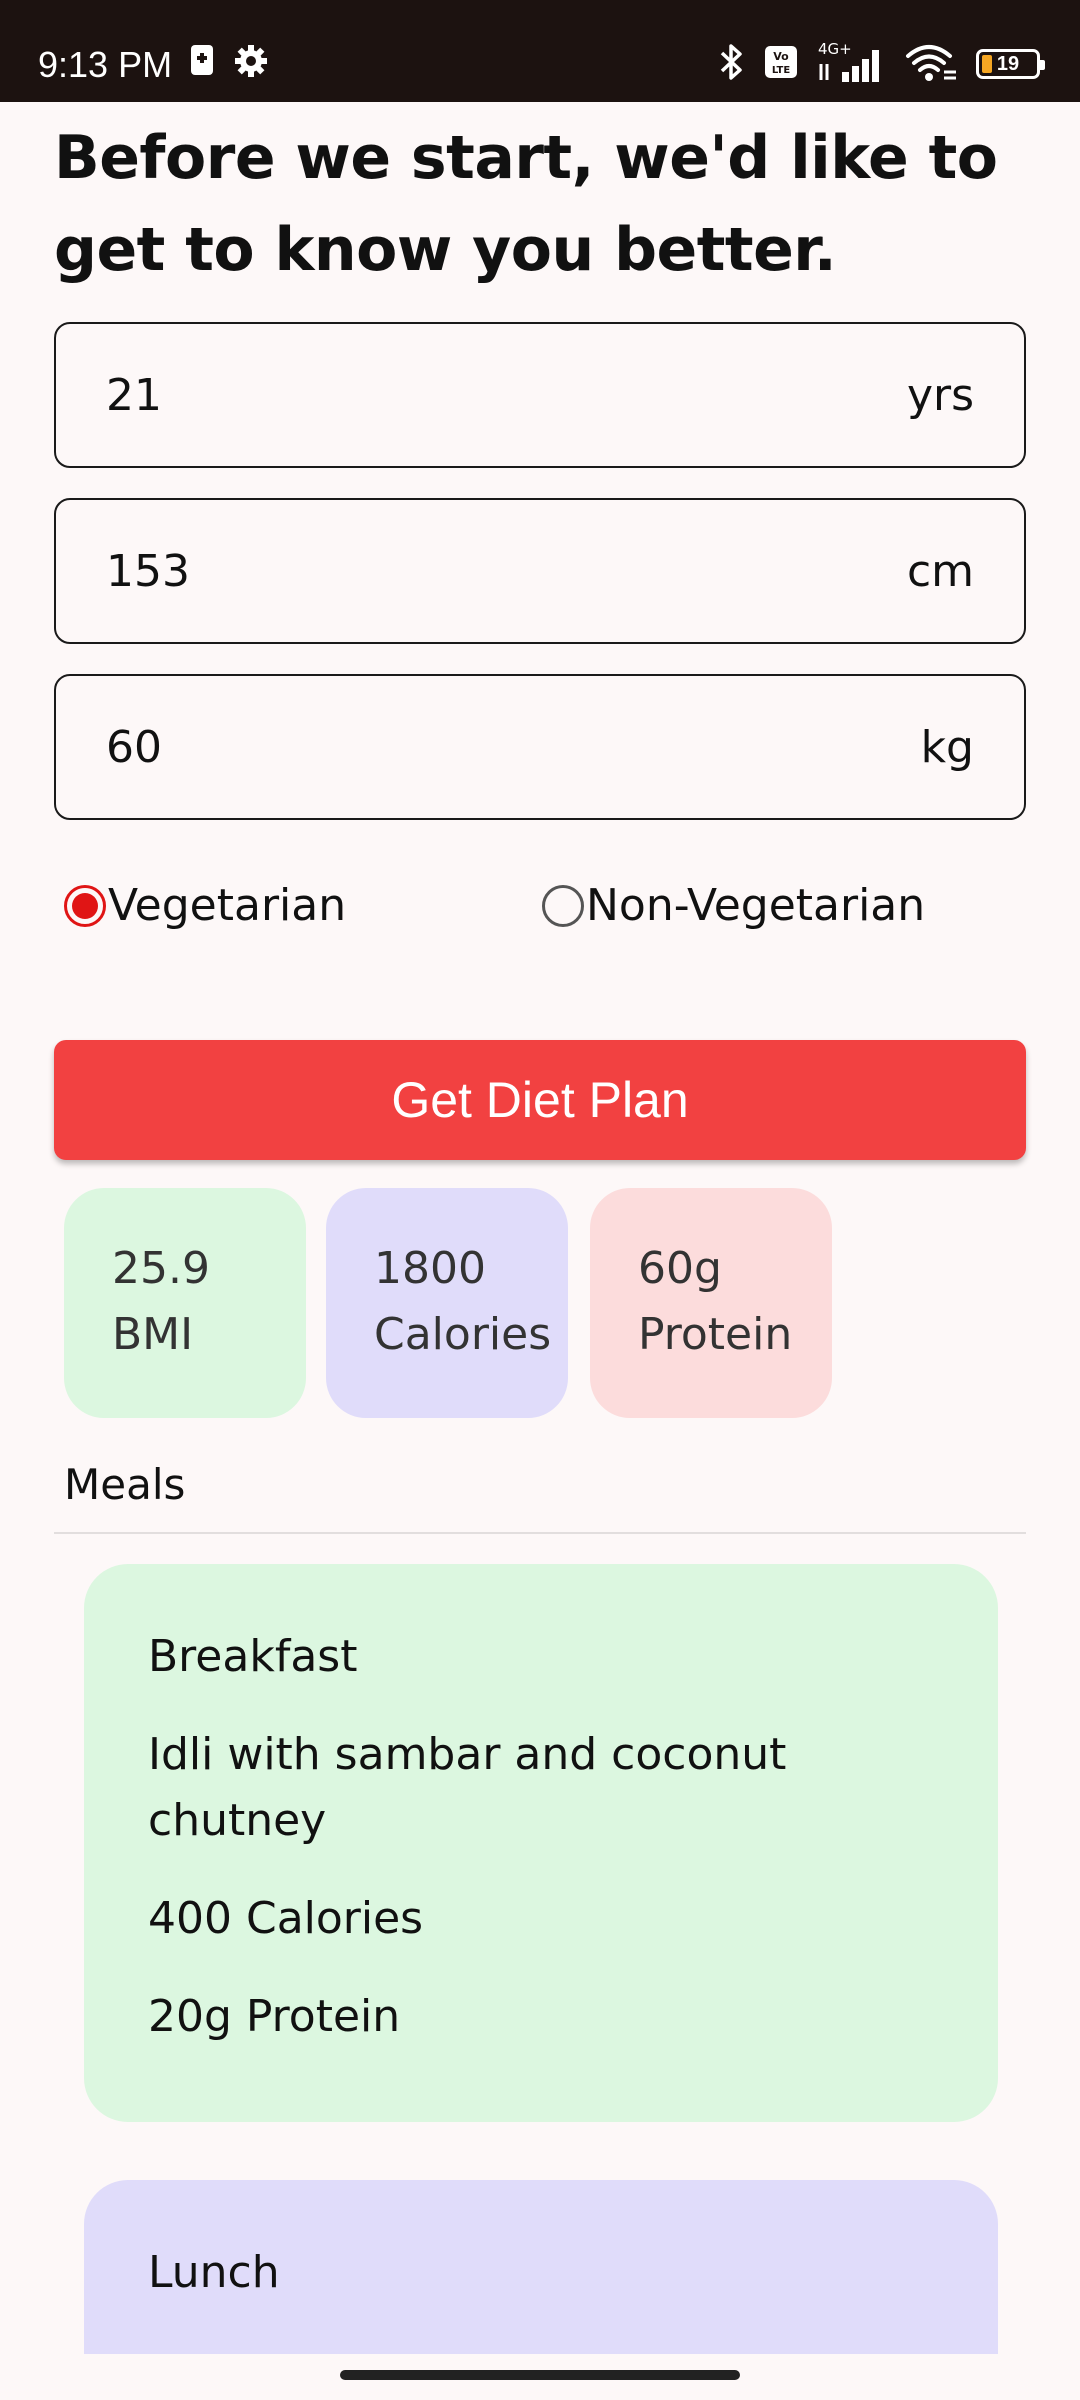  Describe the element at coordinates (463, 1334) in the screenshot. I see `stat-label: Calories` at that location.